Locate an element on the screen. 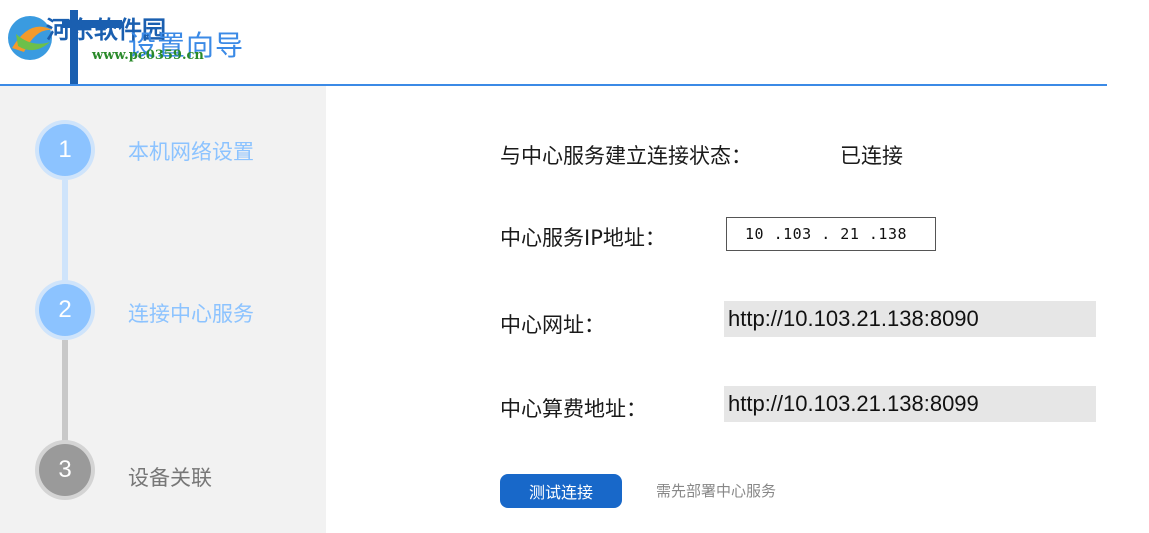 This screenshot has height=533, width=1149. step-2-number: 2 is located at coordinates (65, 309).